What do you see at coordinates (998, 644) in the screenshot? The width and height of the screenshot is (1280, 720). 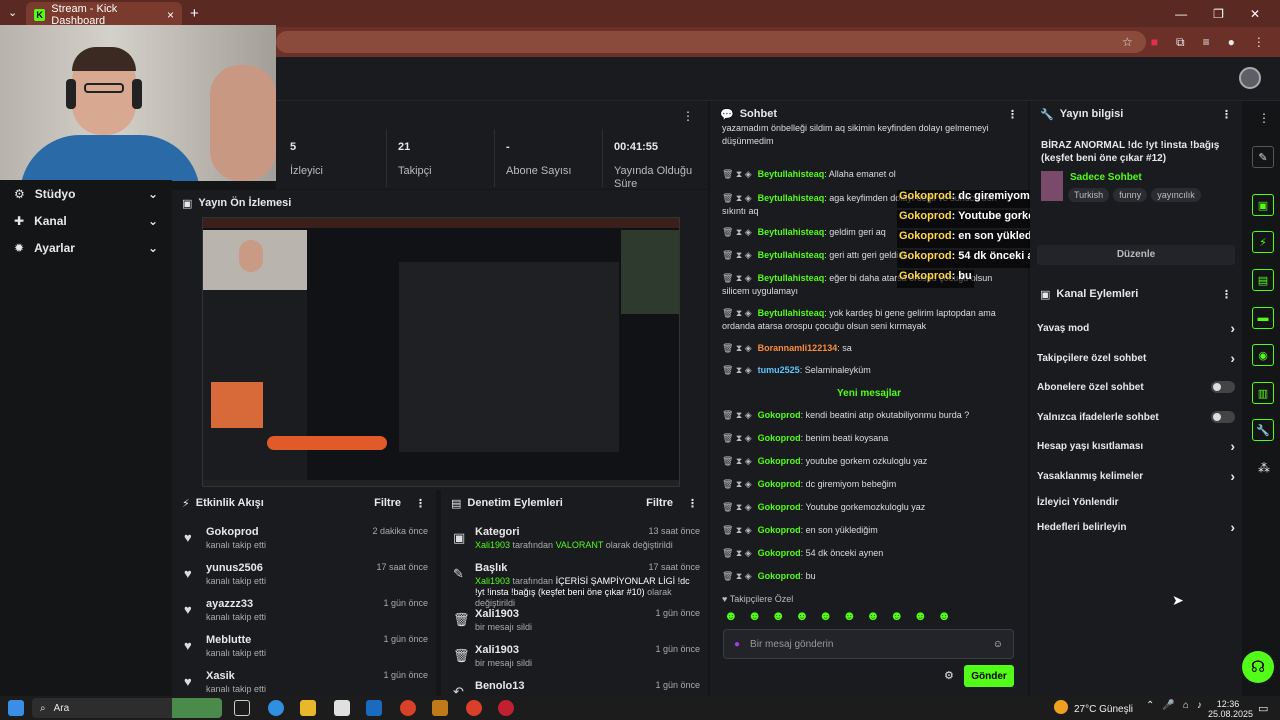 I see `emoji-picker-icon: ☺` at bounding box center [998, 644].